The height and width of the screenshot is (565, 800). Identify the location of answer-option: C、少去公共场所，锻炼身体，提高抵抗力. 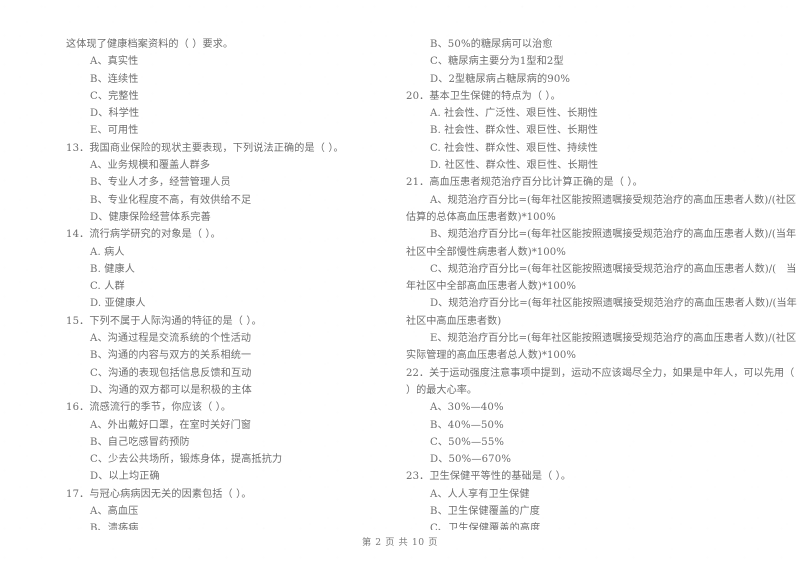
(186, 460).